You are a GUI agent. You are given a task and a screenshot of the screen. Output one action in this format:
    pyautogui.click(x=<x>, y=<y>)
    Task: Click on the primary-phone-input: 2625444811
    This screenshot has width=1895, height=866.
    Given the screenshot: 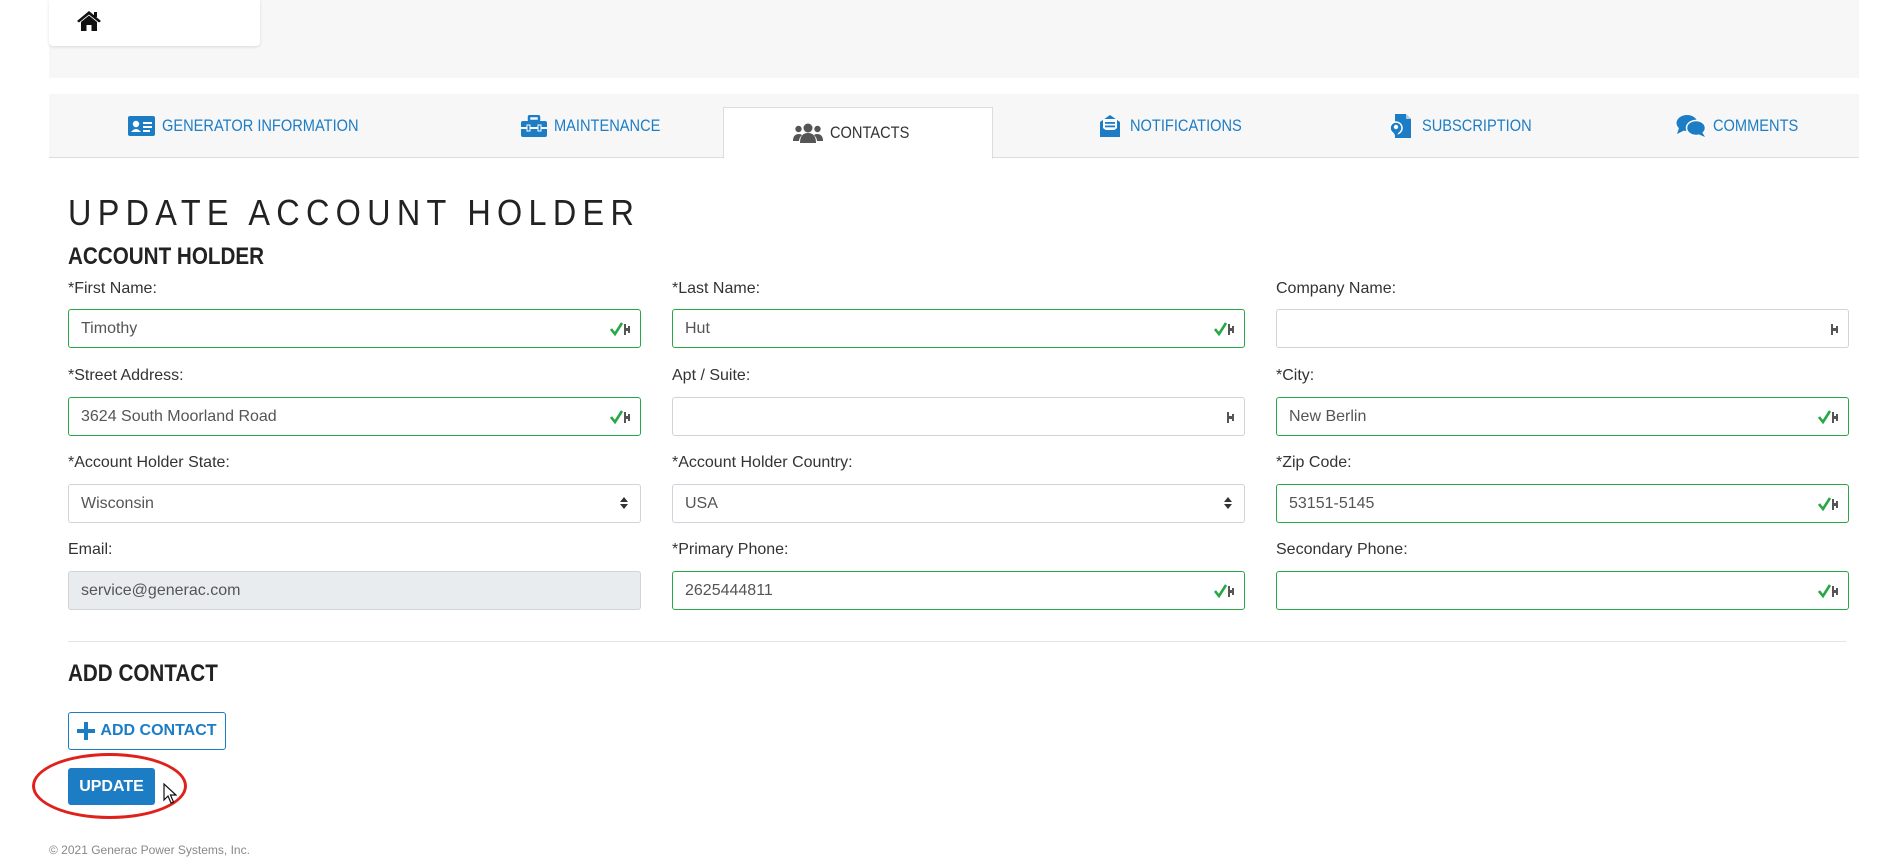 What is the action you would take?
    pyautogui.click(x=958, y=590)
    